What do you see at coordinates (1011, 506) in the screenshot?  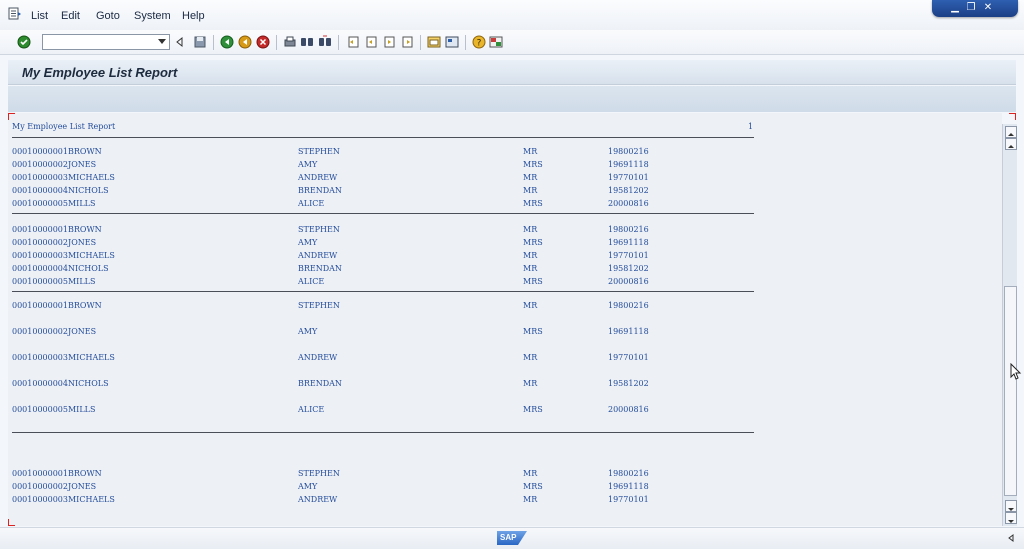 I see `scroll-down-button` at bounding box center [1011, 506].